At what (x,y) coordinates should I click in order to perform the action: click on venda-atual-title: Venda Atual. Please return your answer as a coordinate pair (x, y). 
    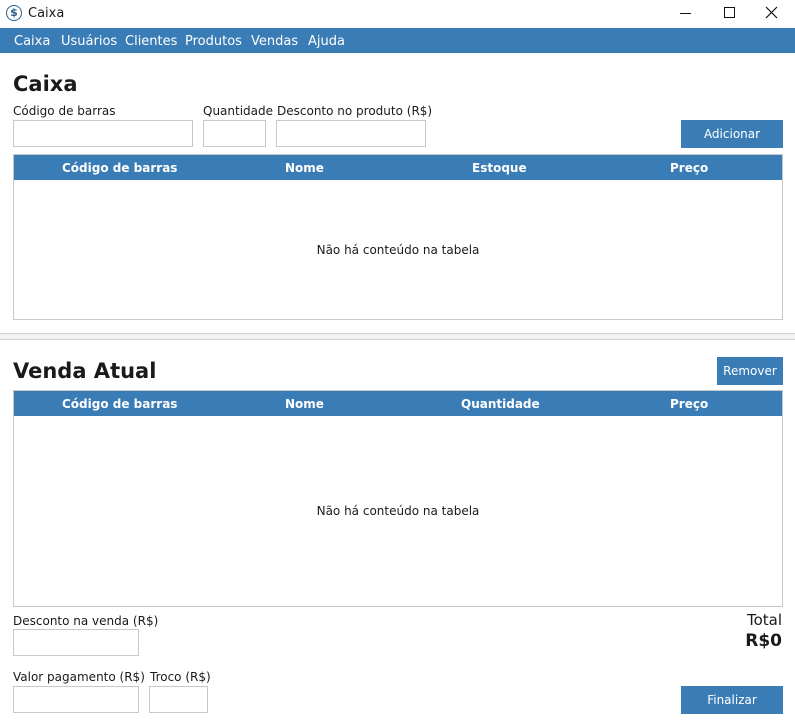
    Looking at the image, I should click on (85, 371).